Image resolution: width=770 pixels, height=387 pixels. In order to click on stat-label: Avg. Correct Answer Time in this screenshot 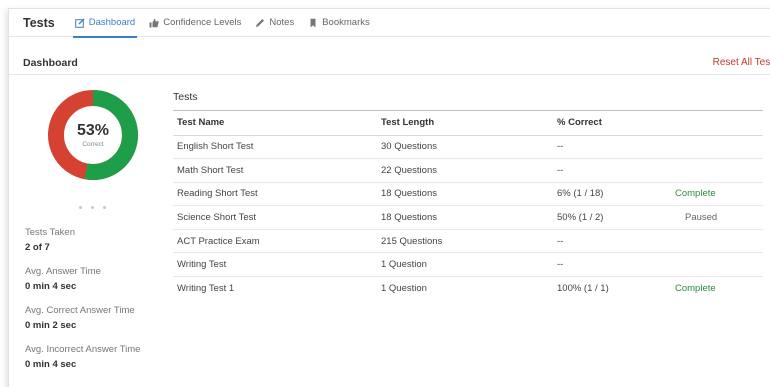, I will do `click(80, 310)`.